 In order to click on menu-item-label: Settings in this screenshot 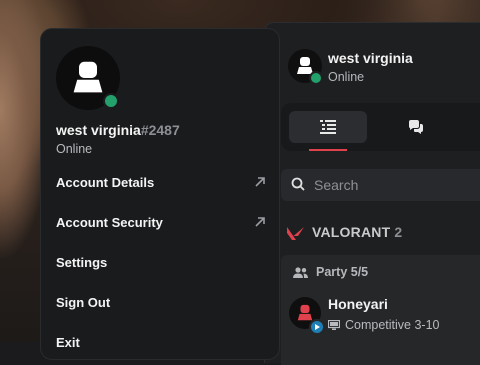, I will do `click(82, 262)`.